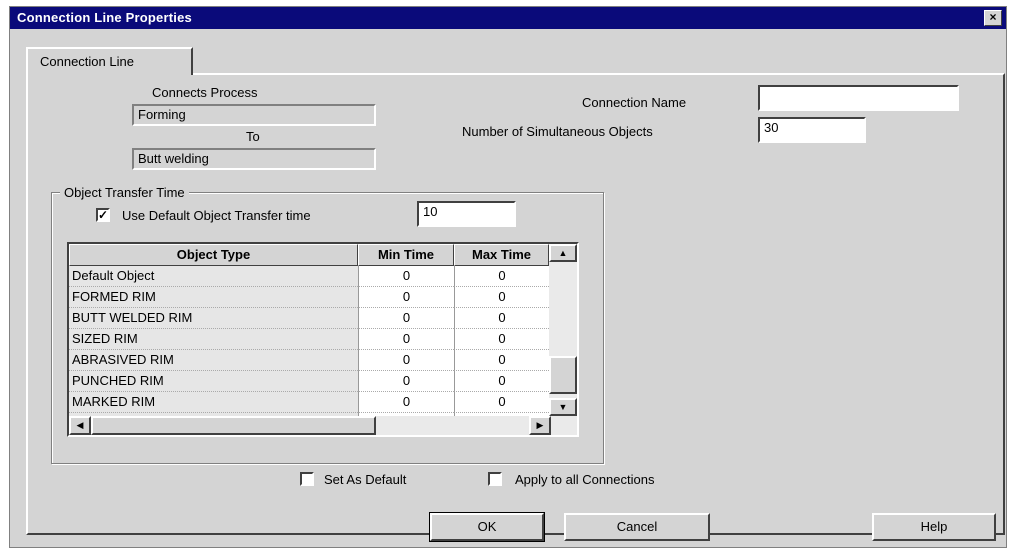 Image resolution: width=1014 pixels, height=551 pixels. What do you see at coordinates (563, 375) in the screenshot?
I see `vertical-scroll-thumb` at bounding box center [563, 375].